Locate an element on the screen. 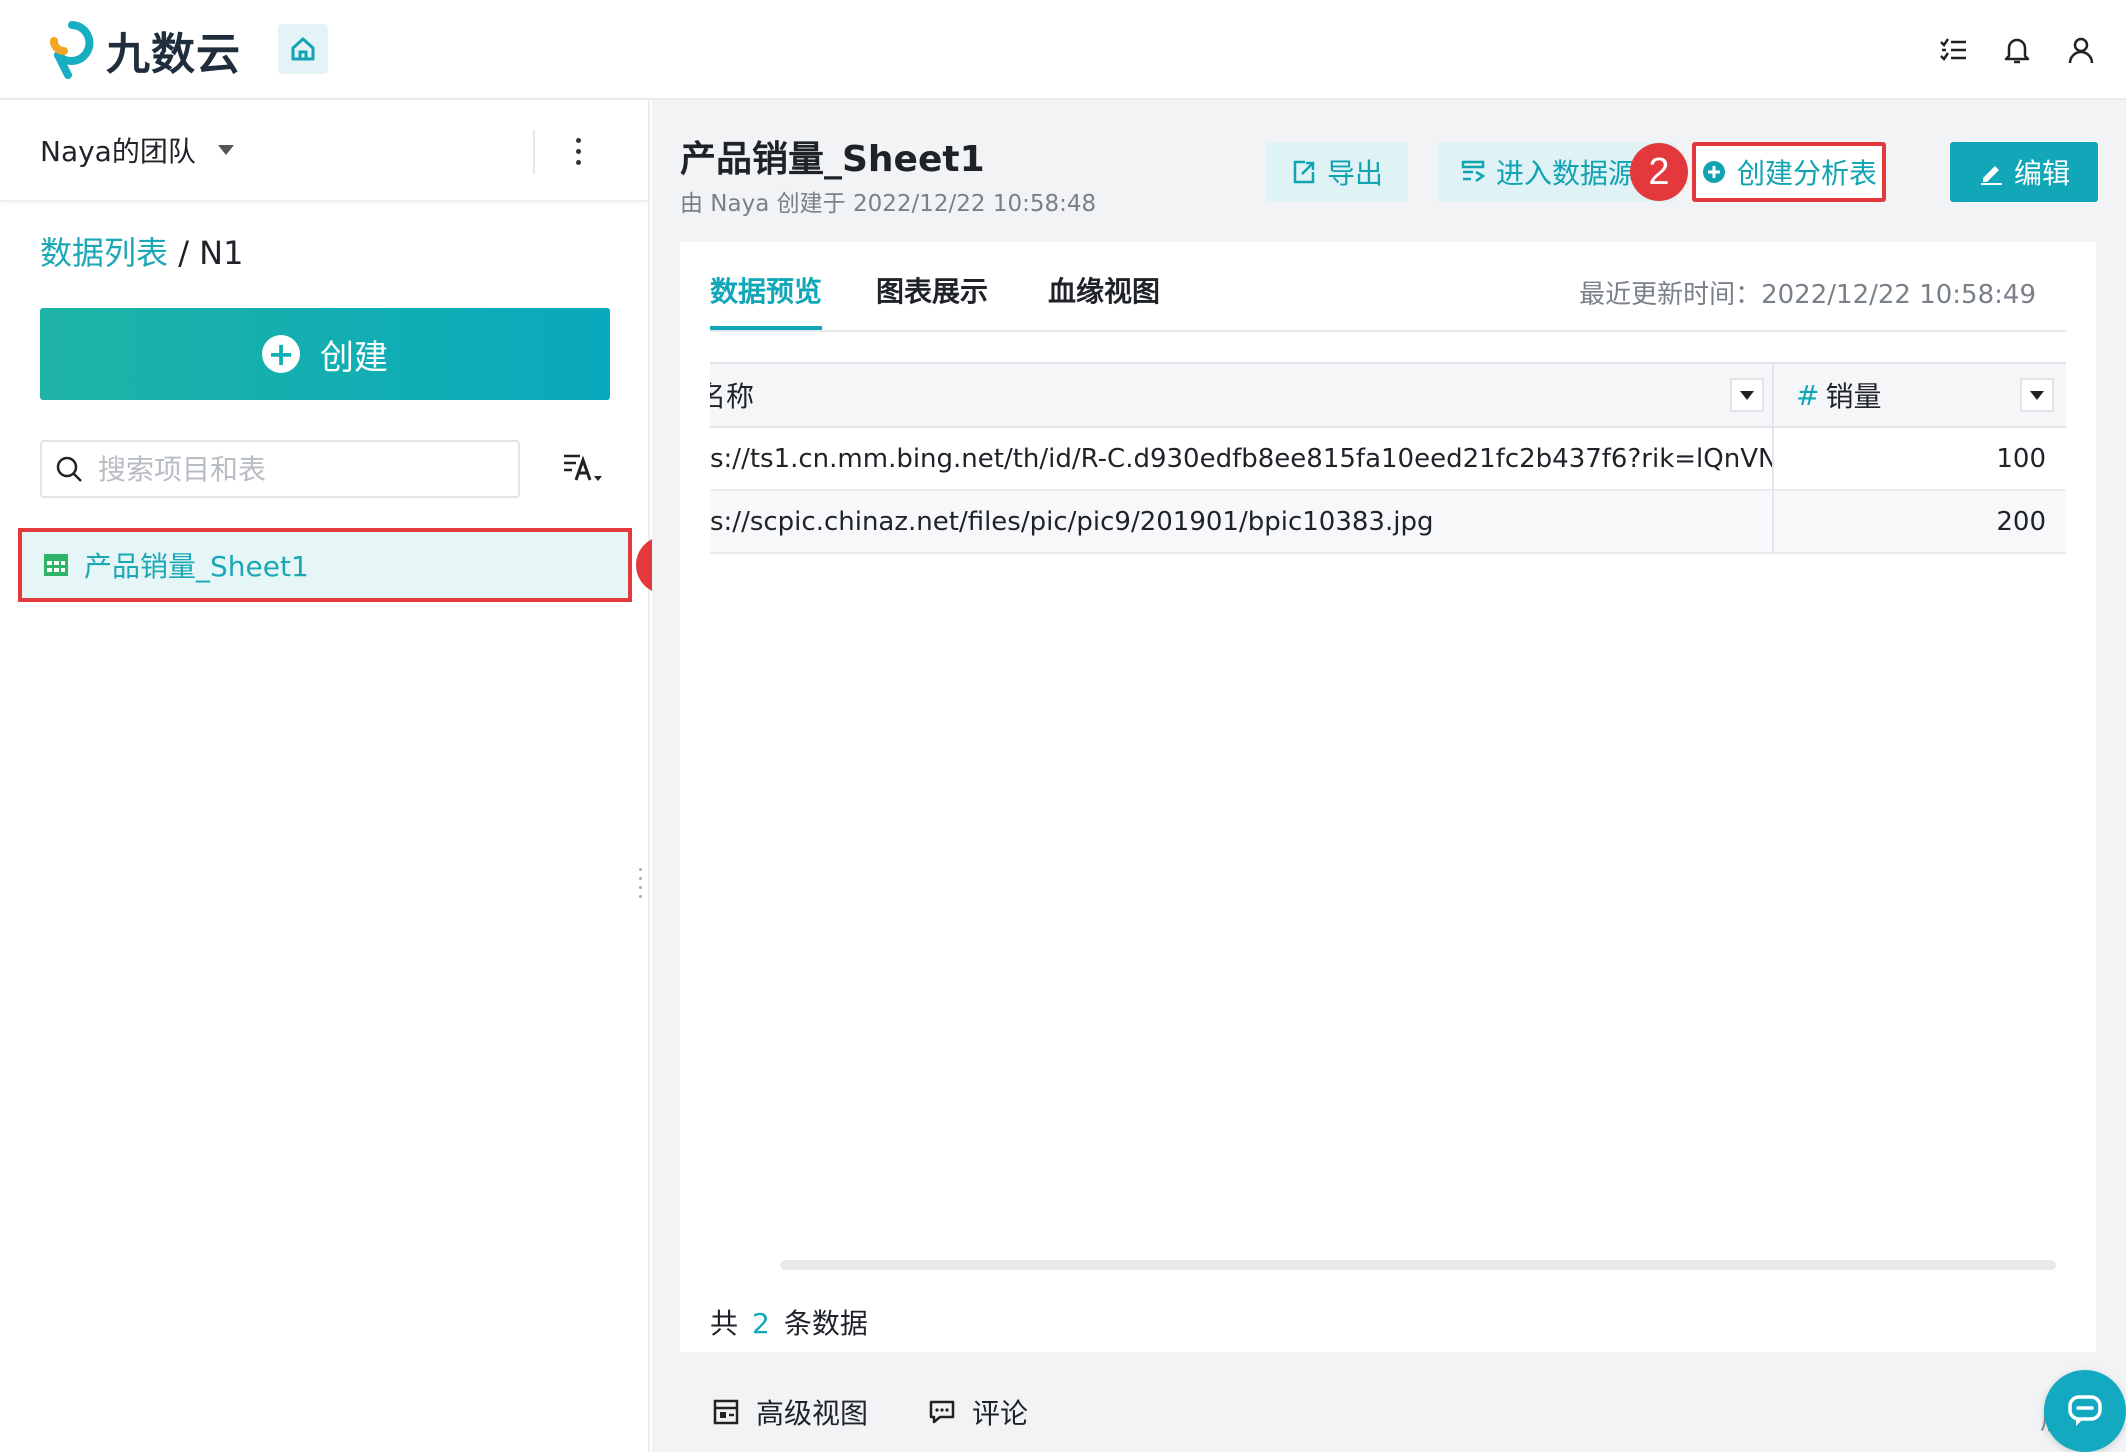 Image resolution: width=2126 pixels, height=1452 pixels. export-button: 导出 is located at coordinates (1337, 172).